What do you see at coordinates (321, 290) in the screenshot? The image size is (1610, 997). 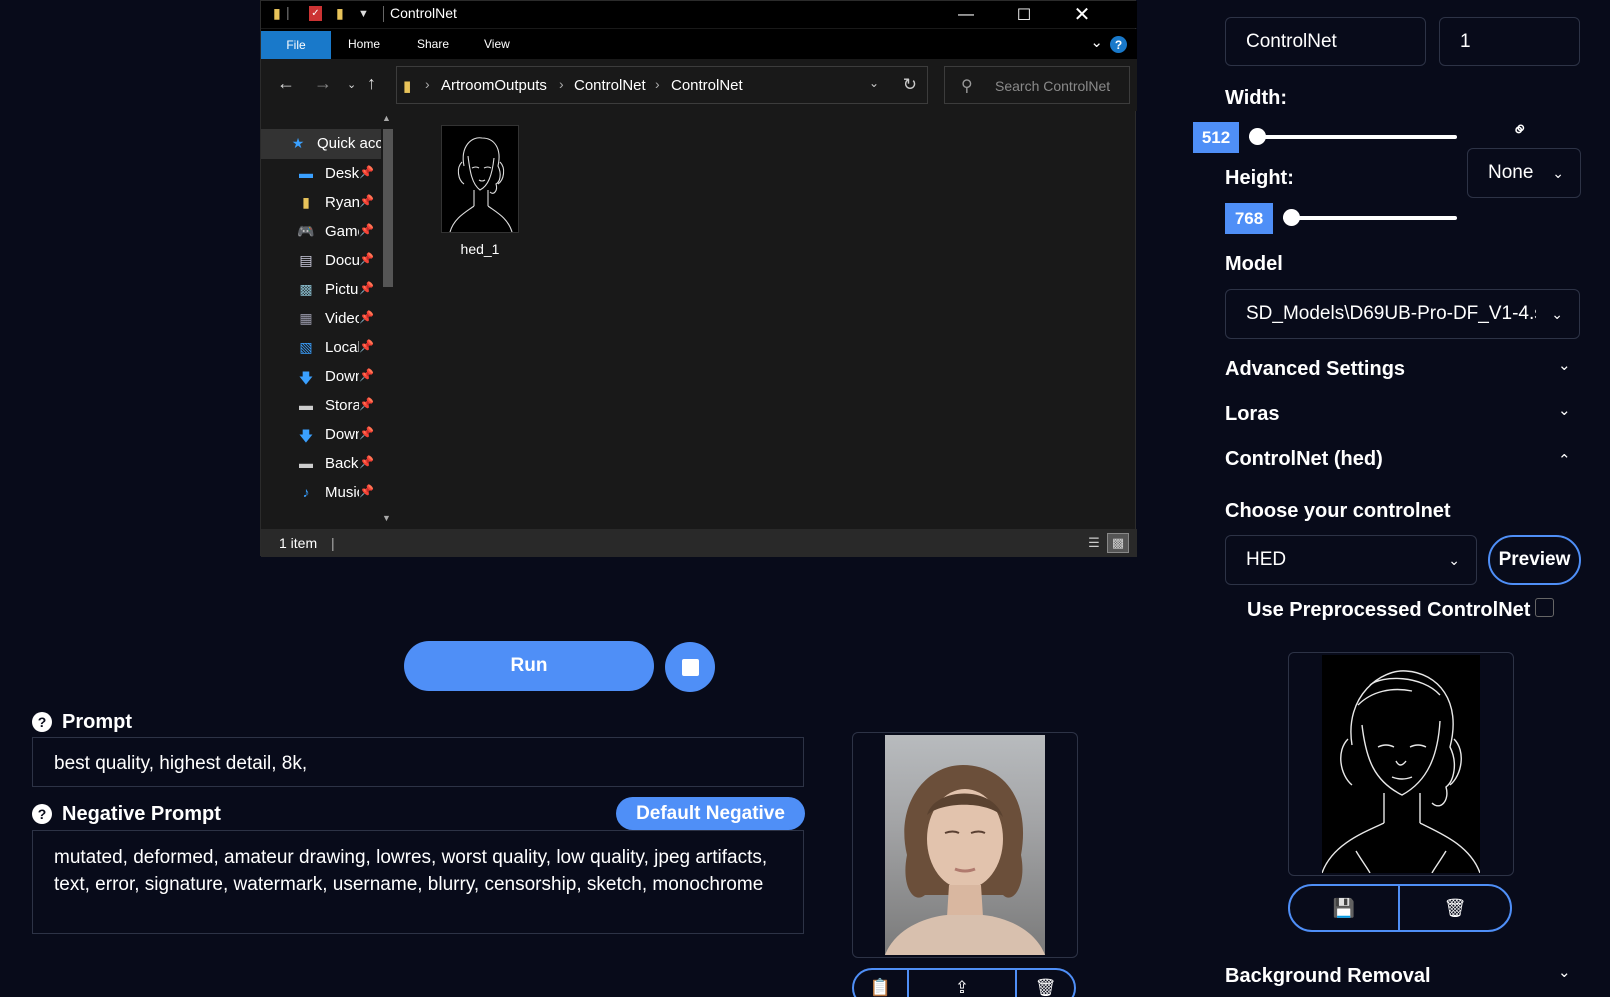 I see `tree-item-pictures: ▩ Pictures📌` at bounding box center [321, 290].